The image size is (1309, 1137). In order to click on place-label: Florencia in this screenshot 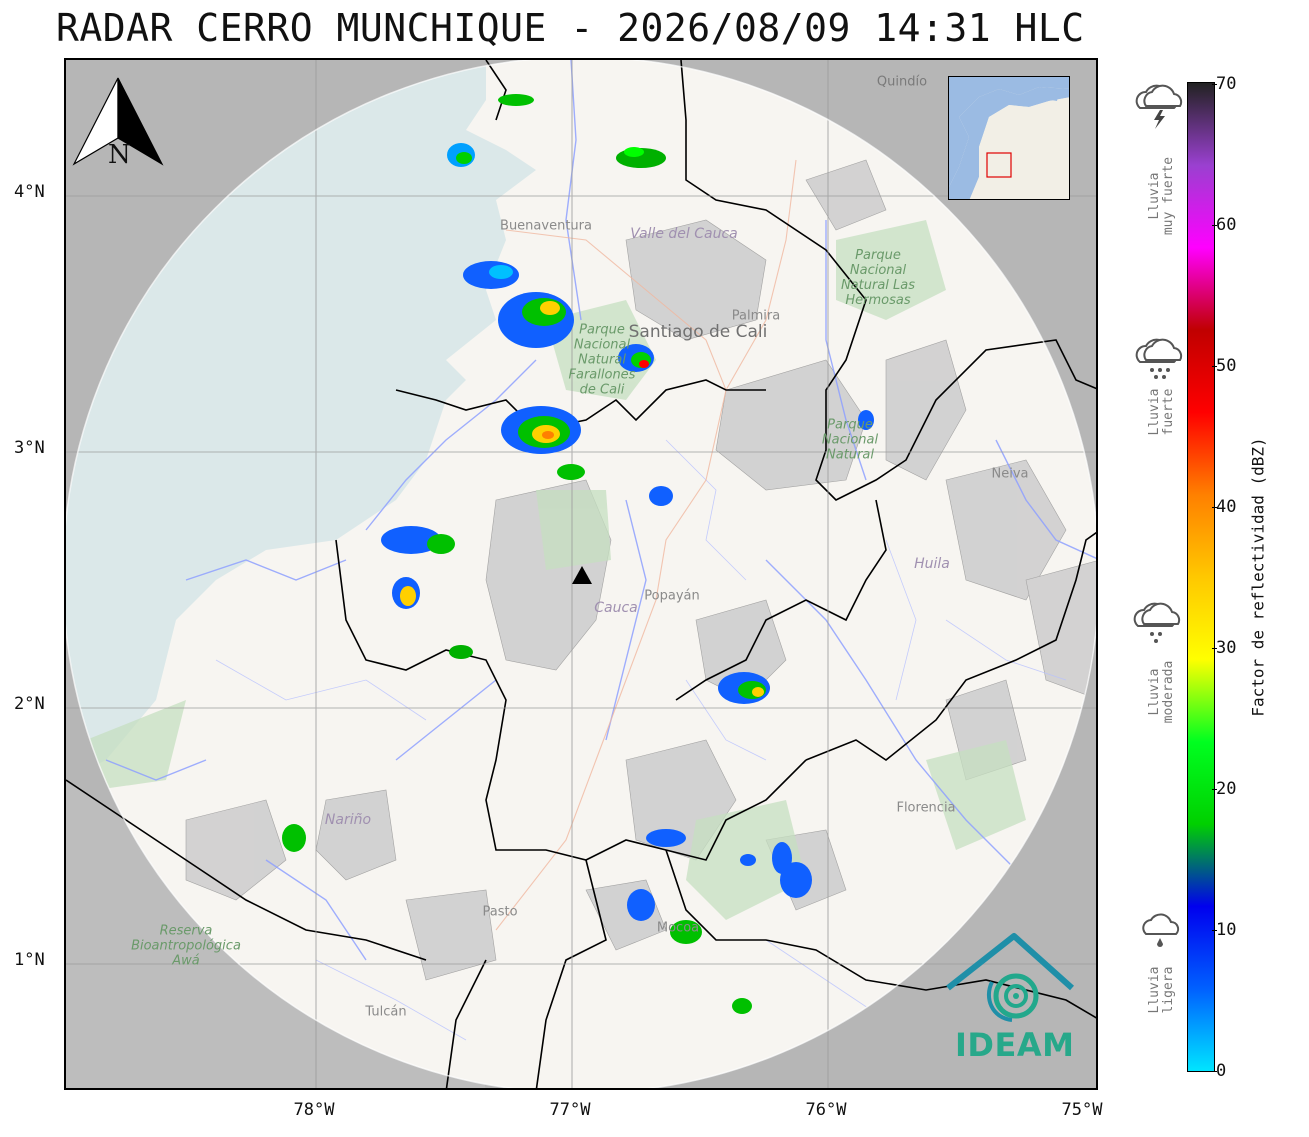, I will do `click(926, 808)`.